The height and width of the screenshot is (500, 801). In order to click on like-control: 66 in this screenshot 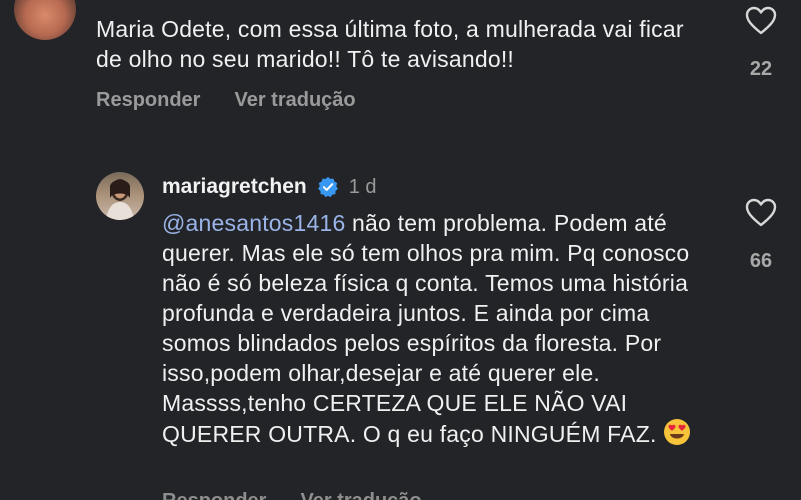, I will do `click(761, 235)`.